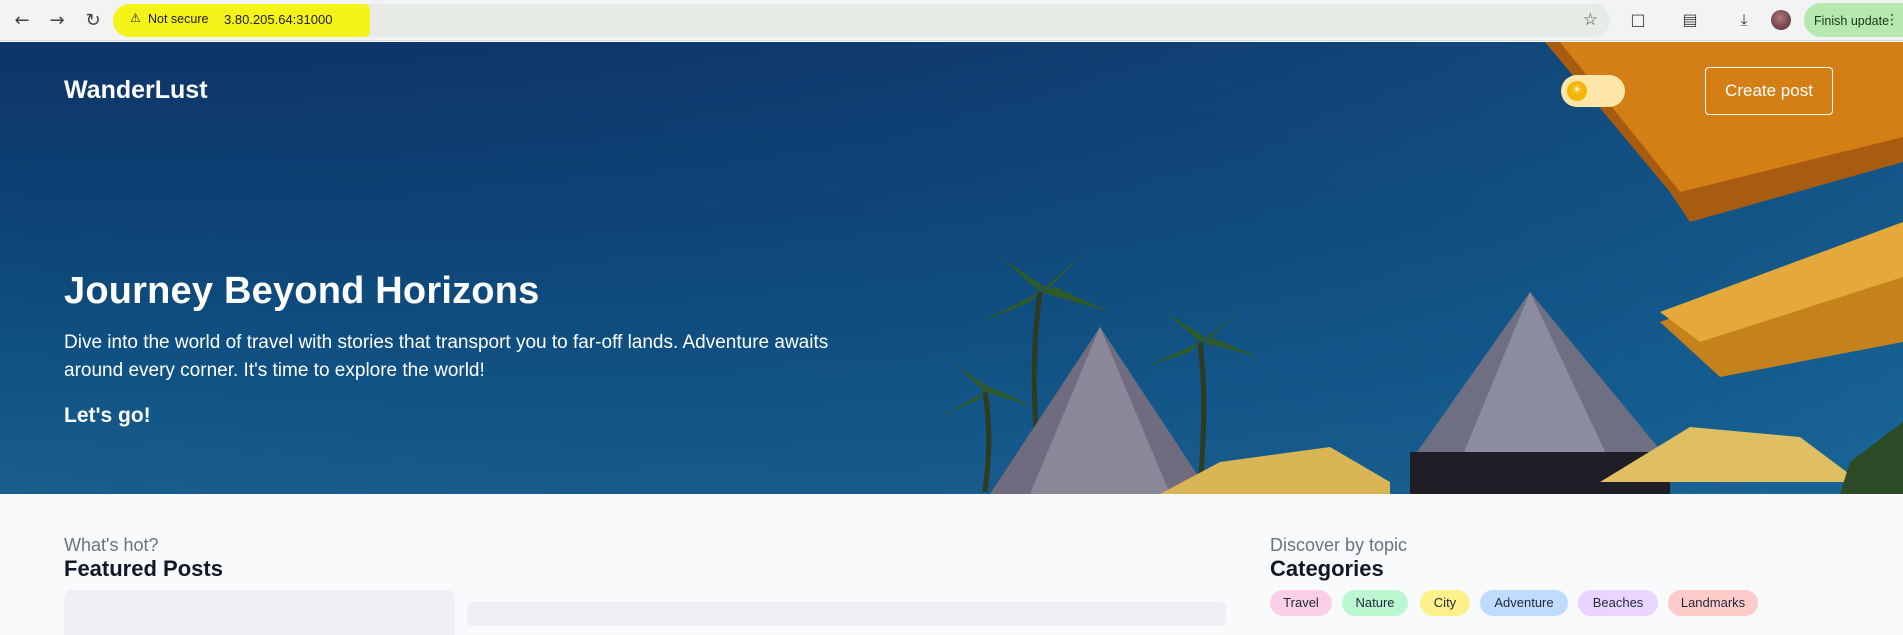  Describe the element at coordinates (1638, 20) in the screenshot. I see `extensions-icon: □` at that location.